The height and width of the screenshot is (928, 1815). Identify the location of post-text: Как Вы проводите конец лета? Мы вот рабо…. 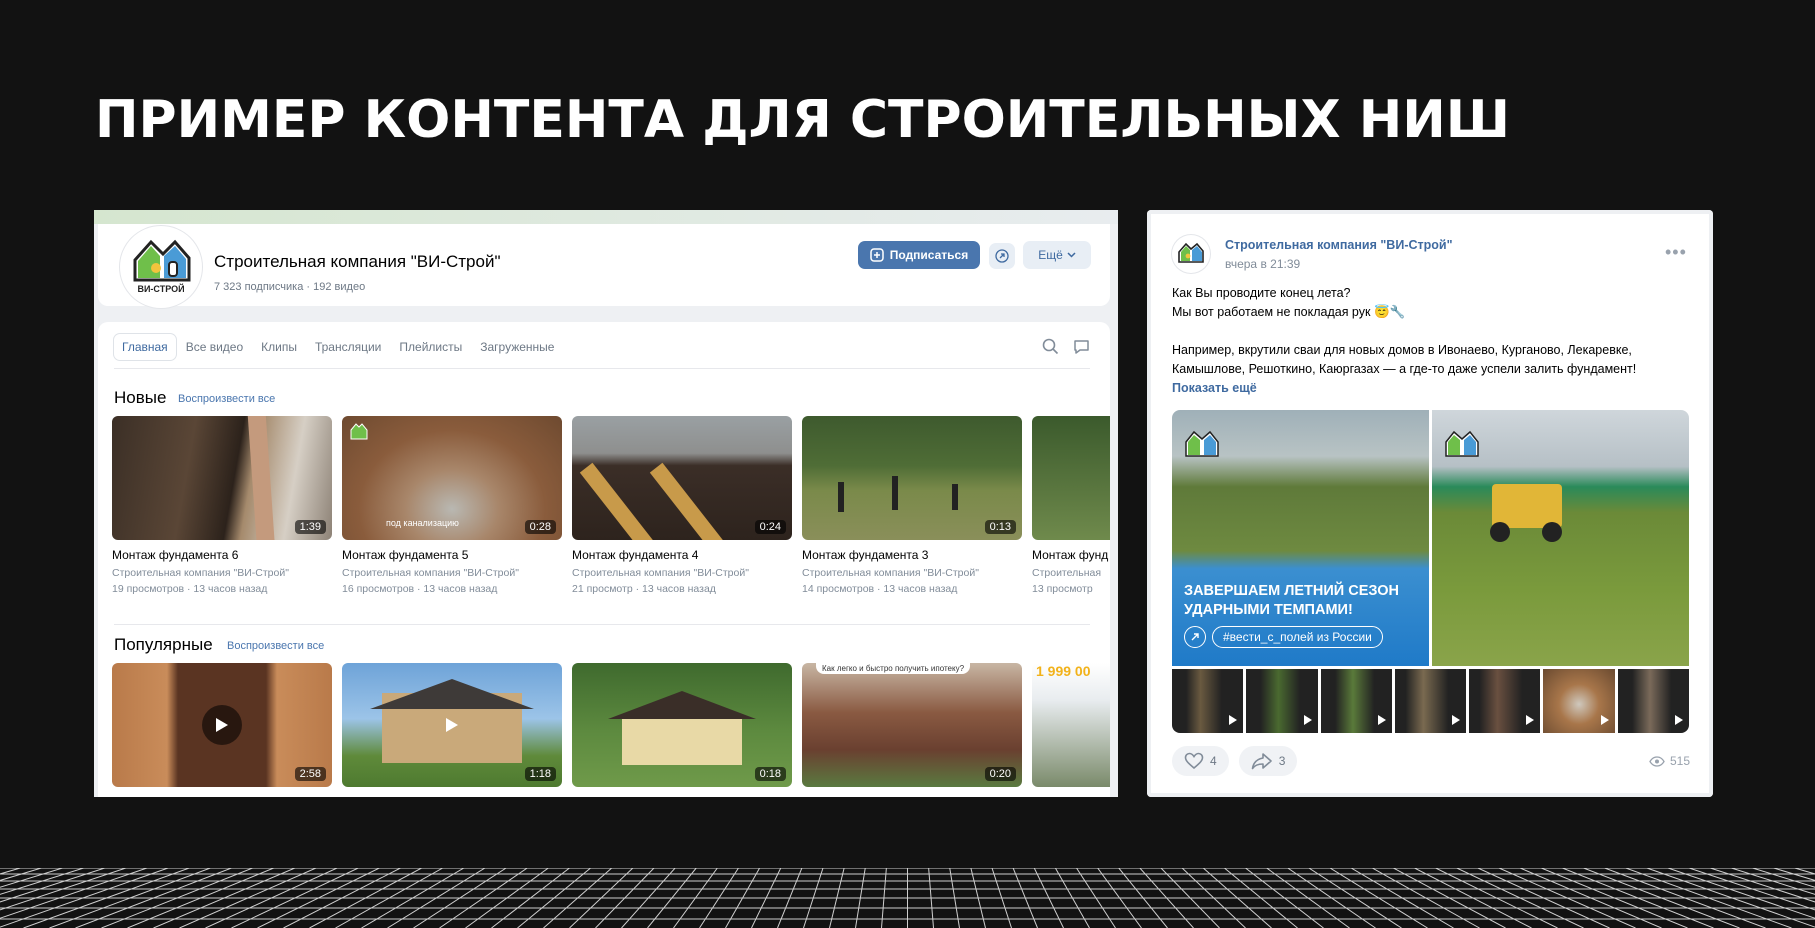
(1432, 341).